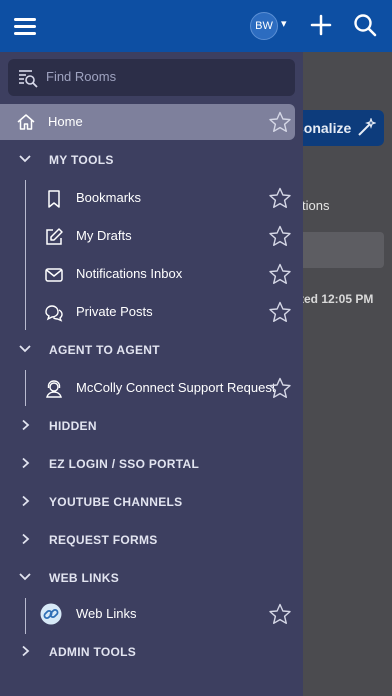  What do you see at coordinates (73, 426) in the screenshot?
I see `section-label: HIDDEN` at bounding box center [73, 426].